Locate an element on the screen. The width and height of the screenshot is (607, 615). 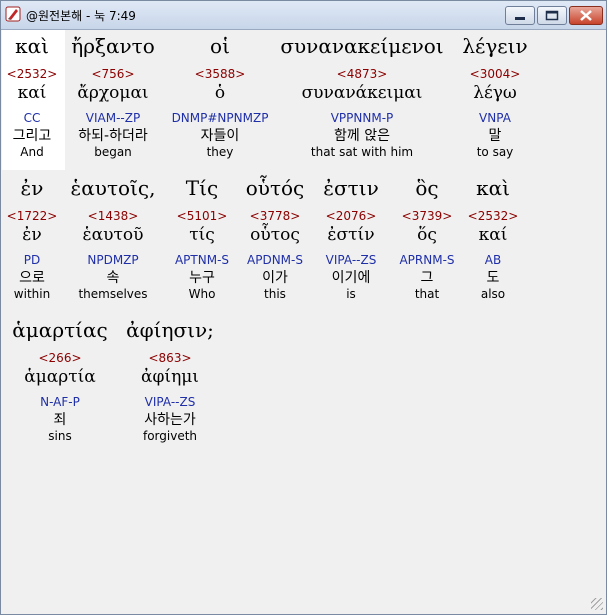
morphology-code: VPPNNM-P is located at coordinates (361, 118).